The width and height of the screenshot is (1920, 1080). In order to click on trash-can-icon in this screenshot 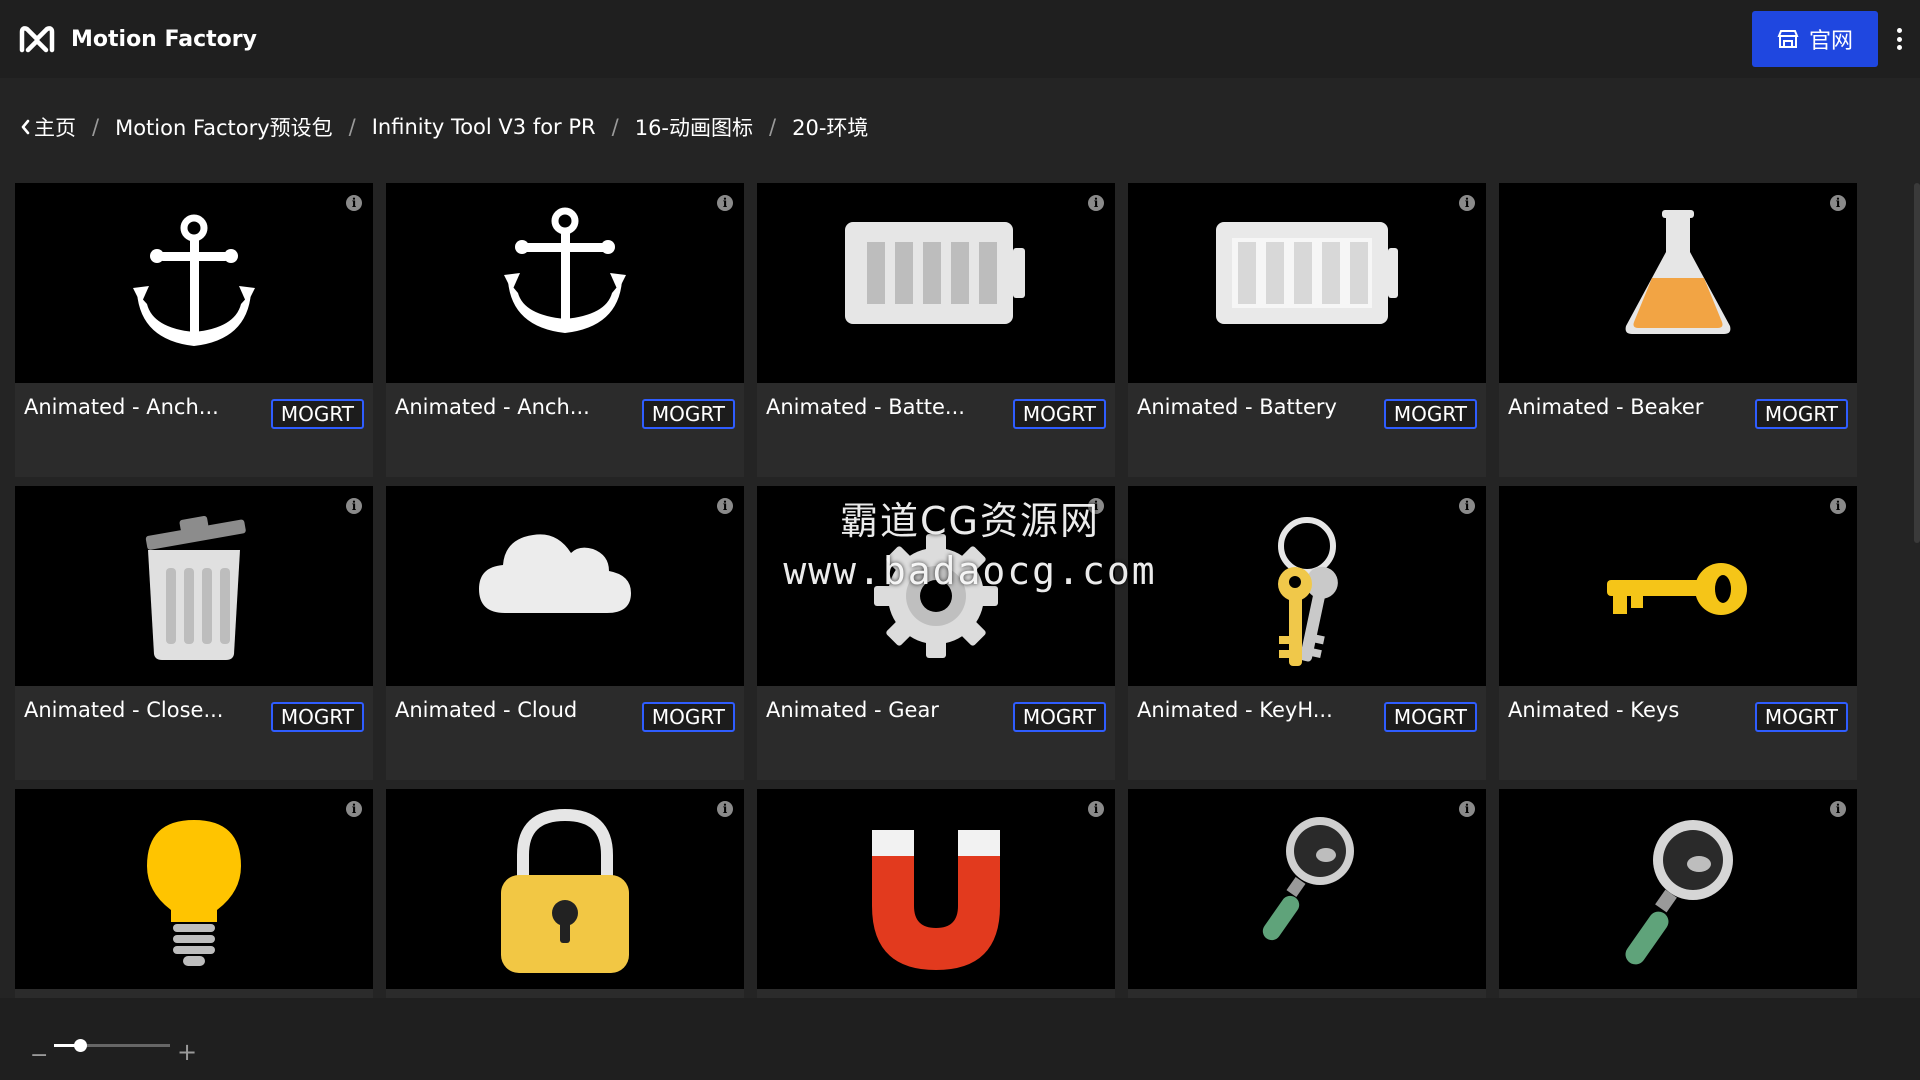, I will do `click(195, 587)`.